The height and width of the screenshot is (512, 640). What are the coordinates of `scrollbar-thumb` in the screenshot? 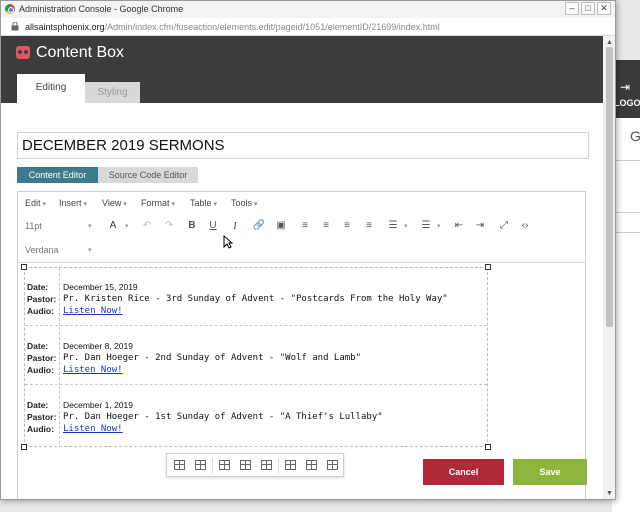 It's located at (609, 187).